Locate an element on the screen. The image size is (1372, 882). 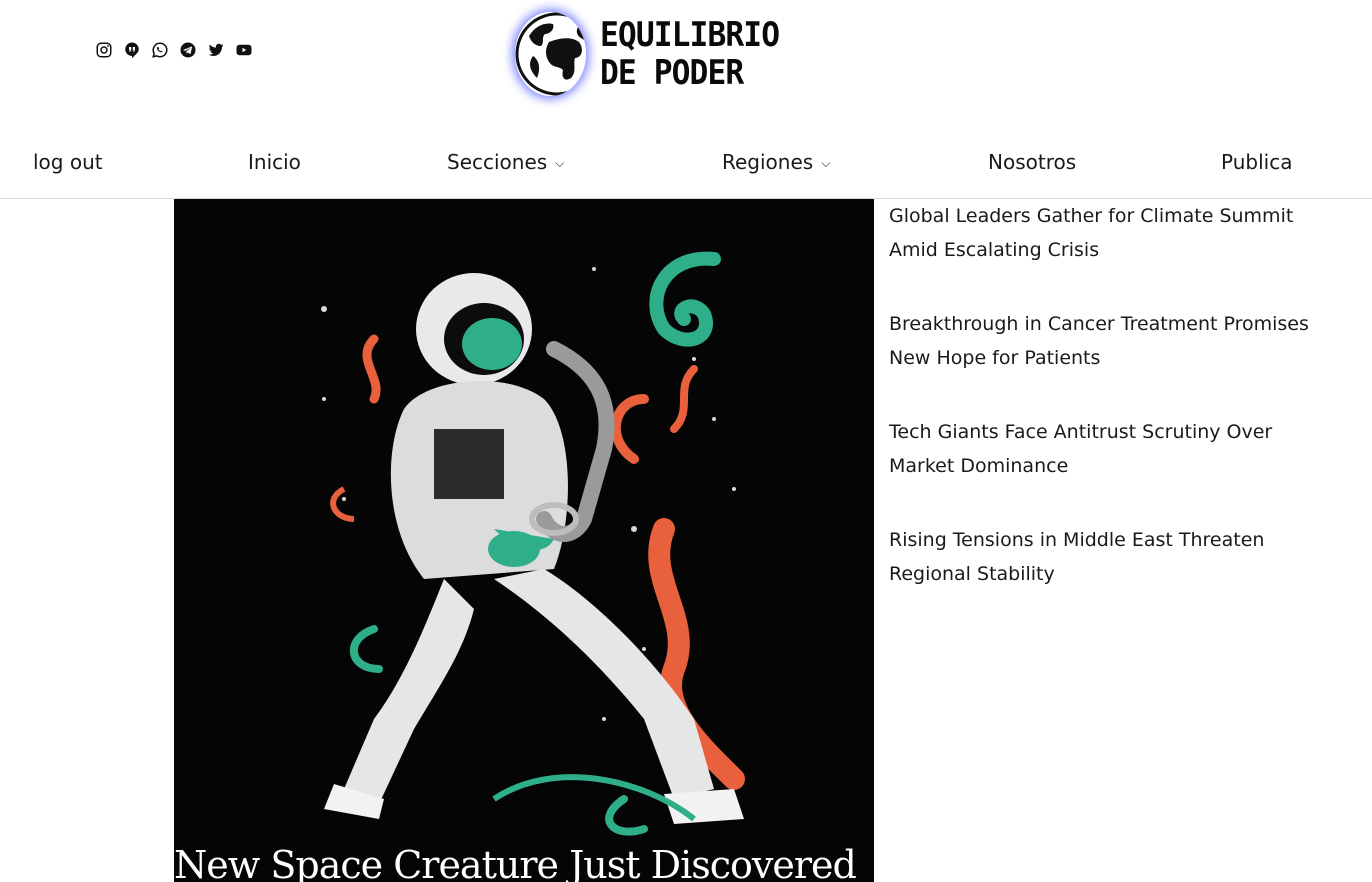
nav-label: log out is located at coordinates (68, 162).